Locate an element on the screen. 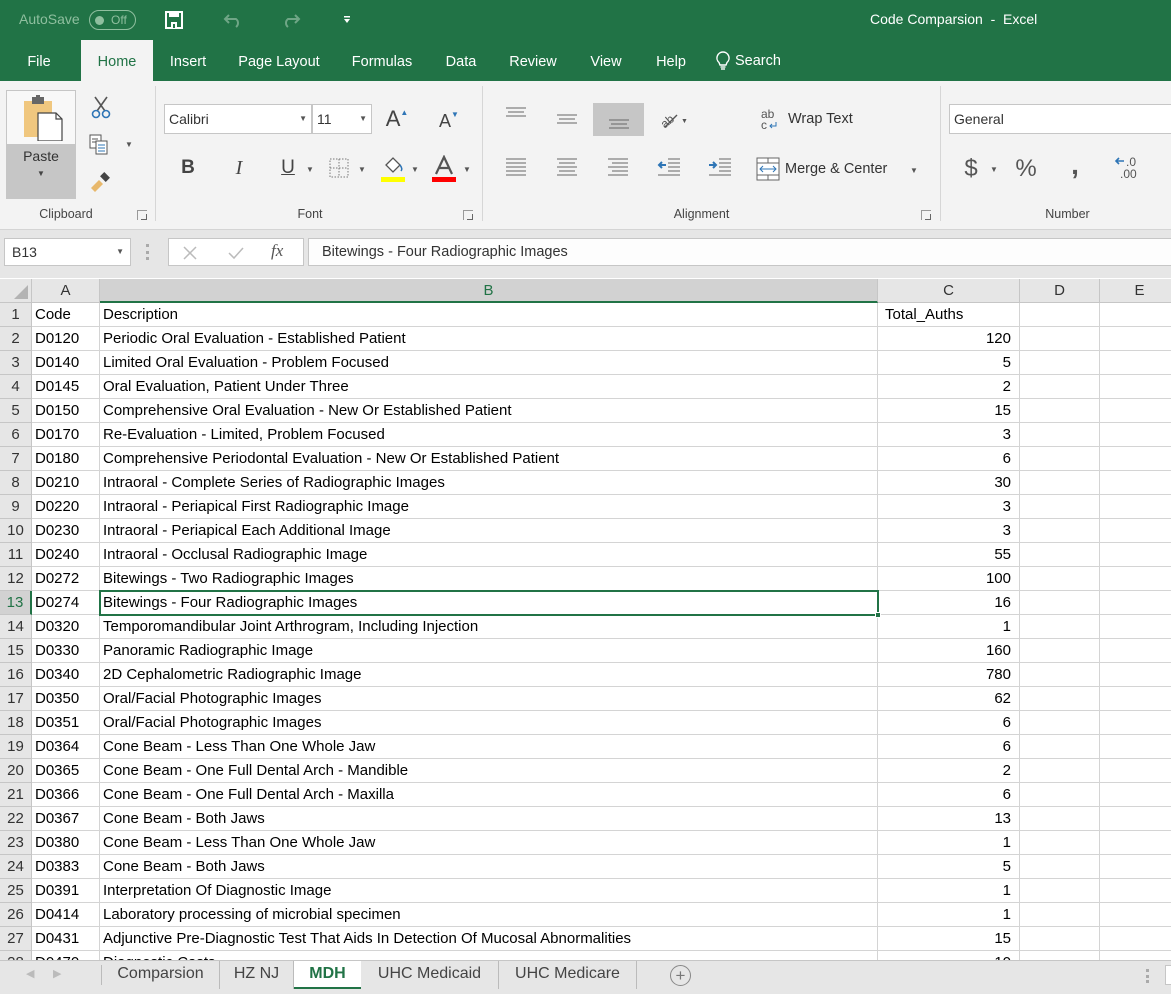 The image size is (1171, 994). merge-center-icon is located at coordinates (768, 169).